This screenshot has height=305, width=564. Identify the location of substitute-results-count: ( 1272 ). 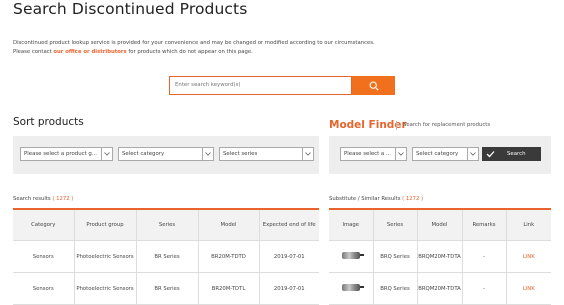
(413, 199).